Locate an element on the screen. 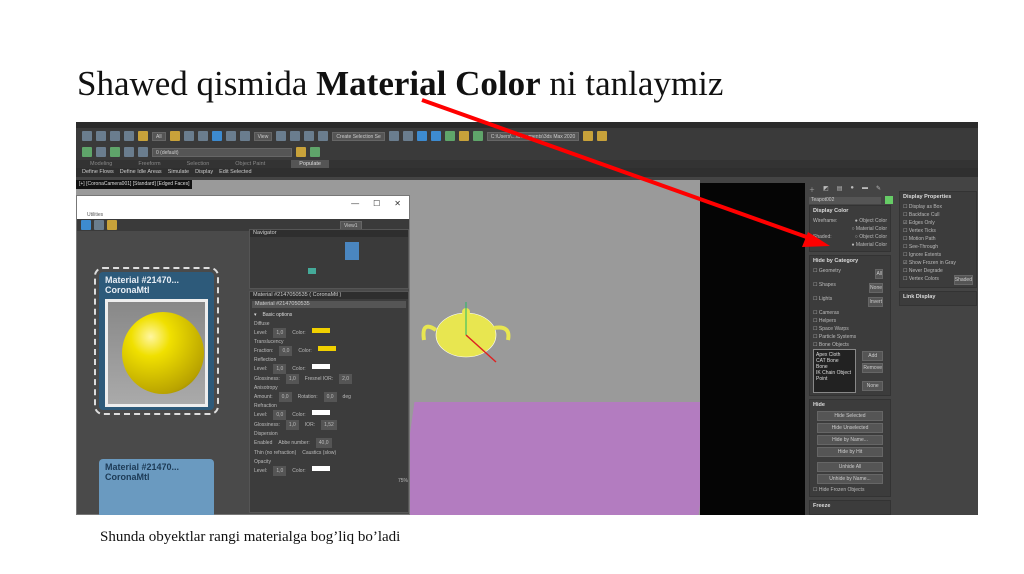 The image size is (1024, 574). annotation-arrow is located at coordinates (625, 172).